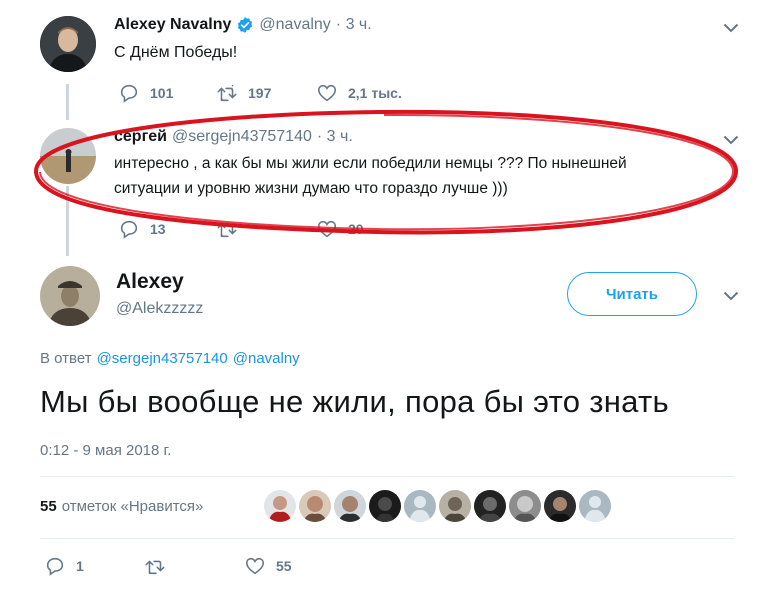 The image size is (774, 606). What do you see at coordinates (632, 294) in the screenshot?
I see `follow-button: Читать` at bounding box center [632, 294].